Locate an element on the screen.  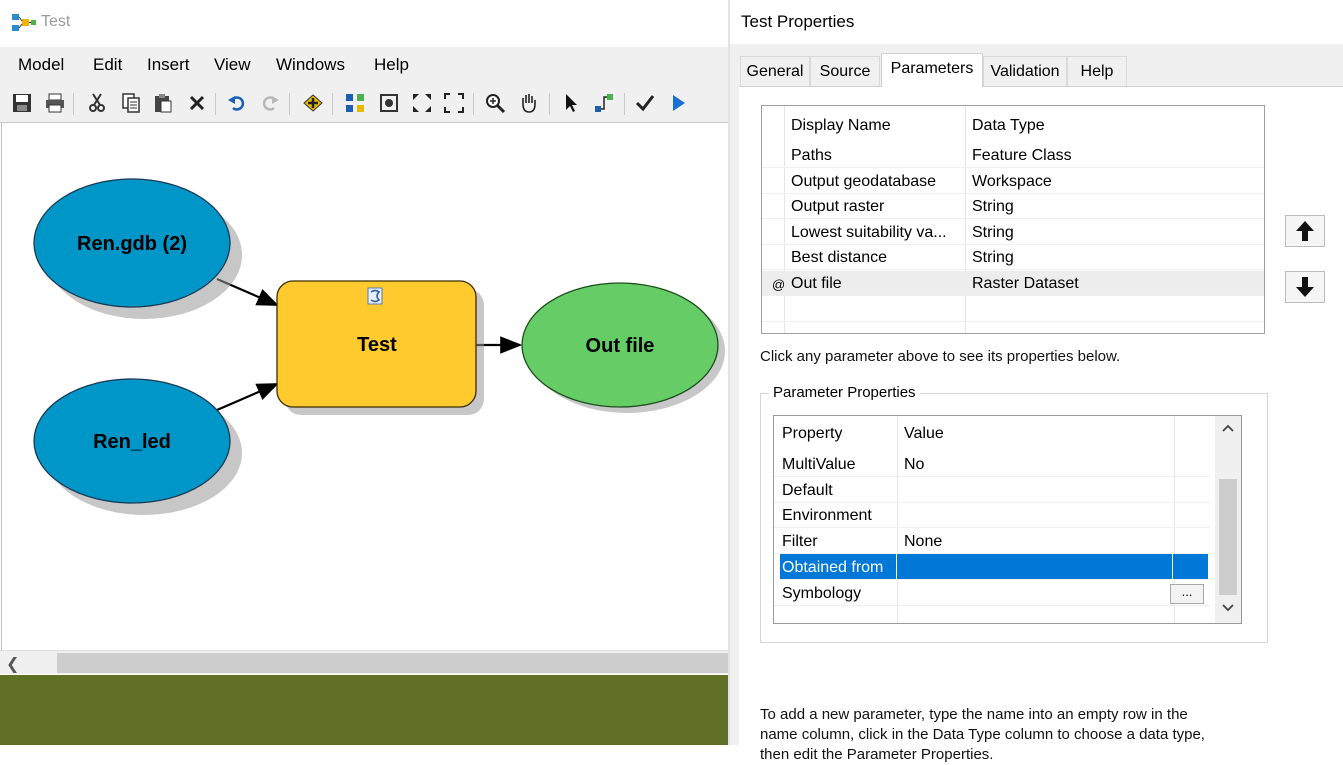
node-label-input1: Ren.gdb (2) is located at coordinates (132, 244).